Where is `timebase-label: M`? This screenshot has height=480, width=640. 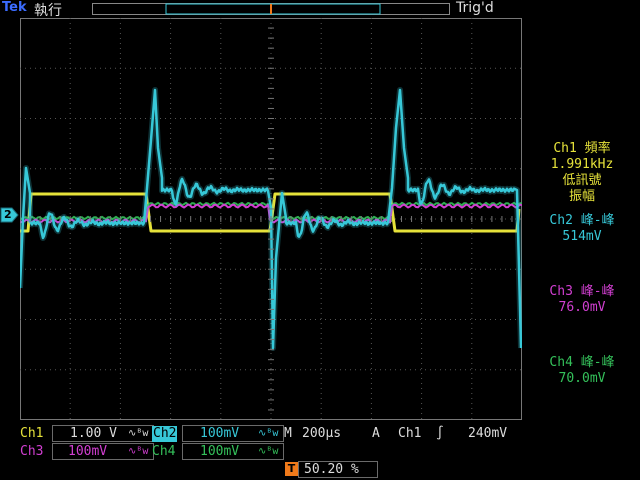
timebase-label: M is located at coordinates (288, 433).